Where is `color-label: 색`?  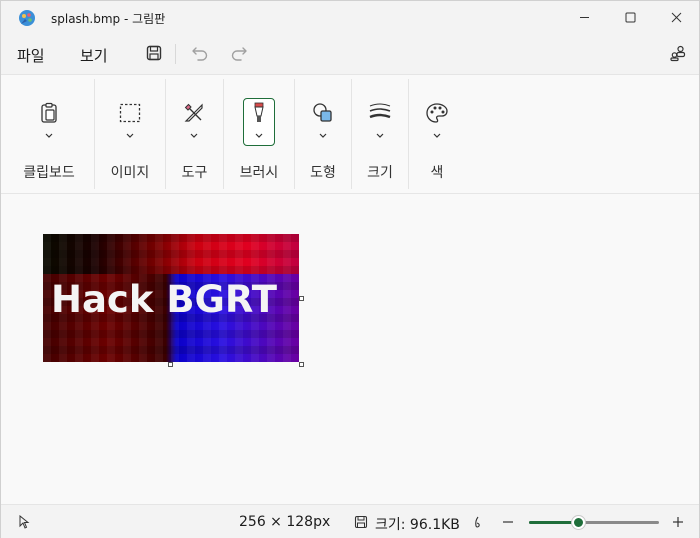 color-label: 색 is located at coordinates (437, 173).